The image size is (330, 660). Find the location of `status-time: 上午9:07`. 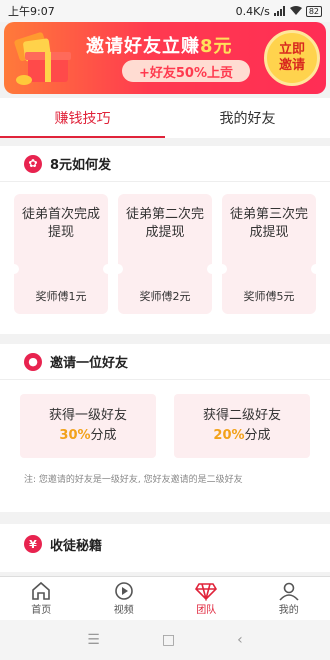

status-time: 上午9:07 is located at coordinates (31, 11).